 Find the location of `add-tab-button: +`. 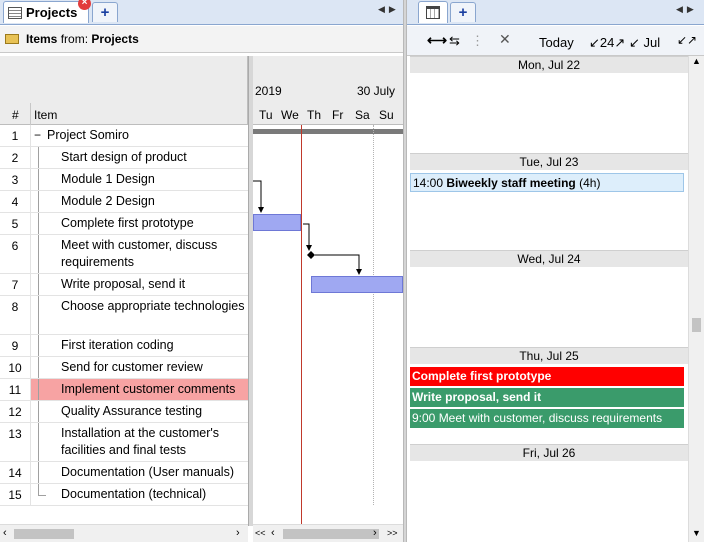

add-tab-button: + is located at coordinates (105, 12).